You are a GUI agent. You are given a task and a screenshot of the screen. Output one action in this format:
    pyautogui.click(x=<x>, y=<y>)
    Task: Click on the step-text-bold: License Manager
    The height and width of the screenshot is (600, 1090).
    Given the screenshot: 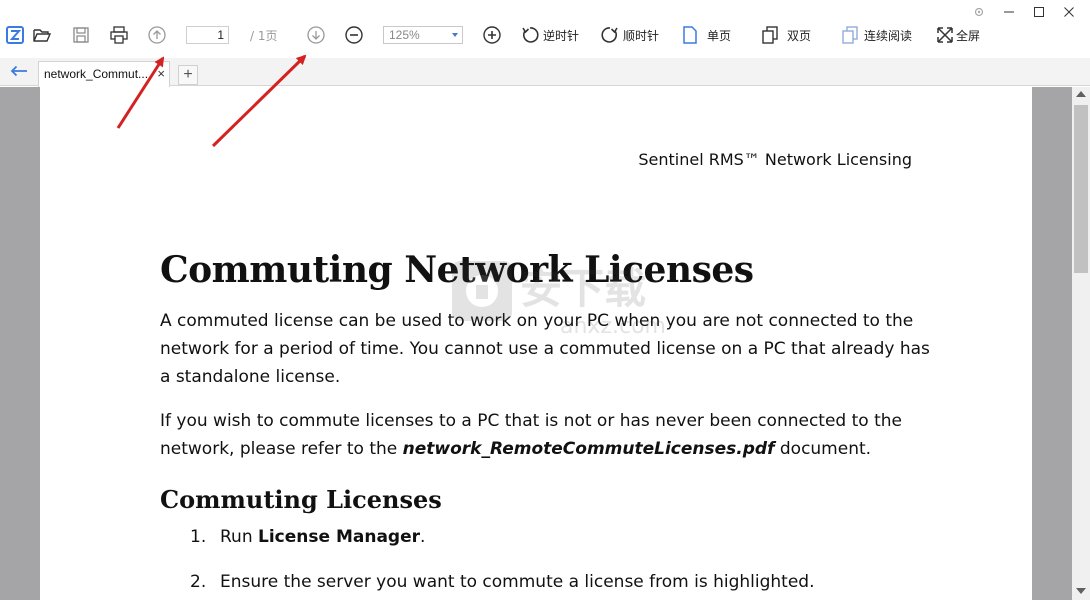 What is the action you would take?
    pyautogui.click(x=339, y=537)
    